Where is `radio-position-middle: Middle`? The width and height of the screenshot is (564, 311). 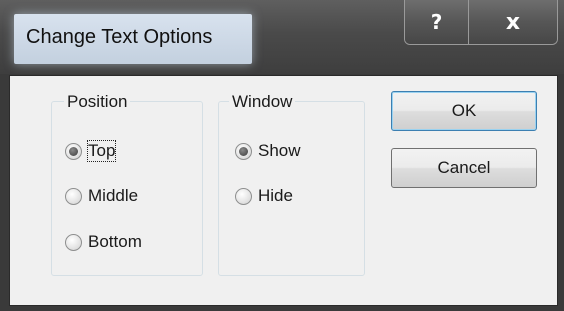 radio-position-middle: Middle is located at coordinates (101, 196).